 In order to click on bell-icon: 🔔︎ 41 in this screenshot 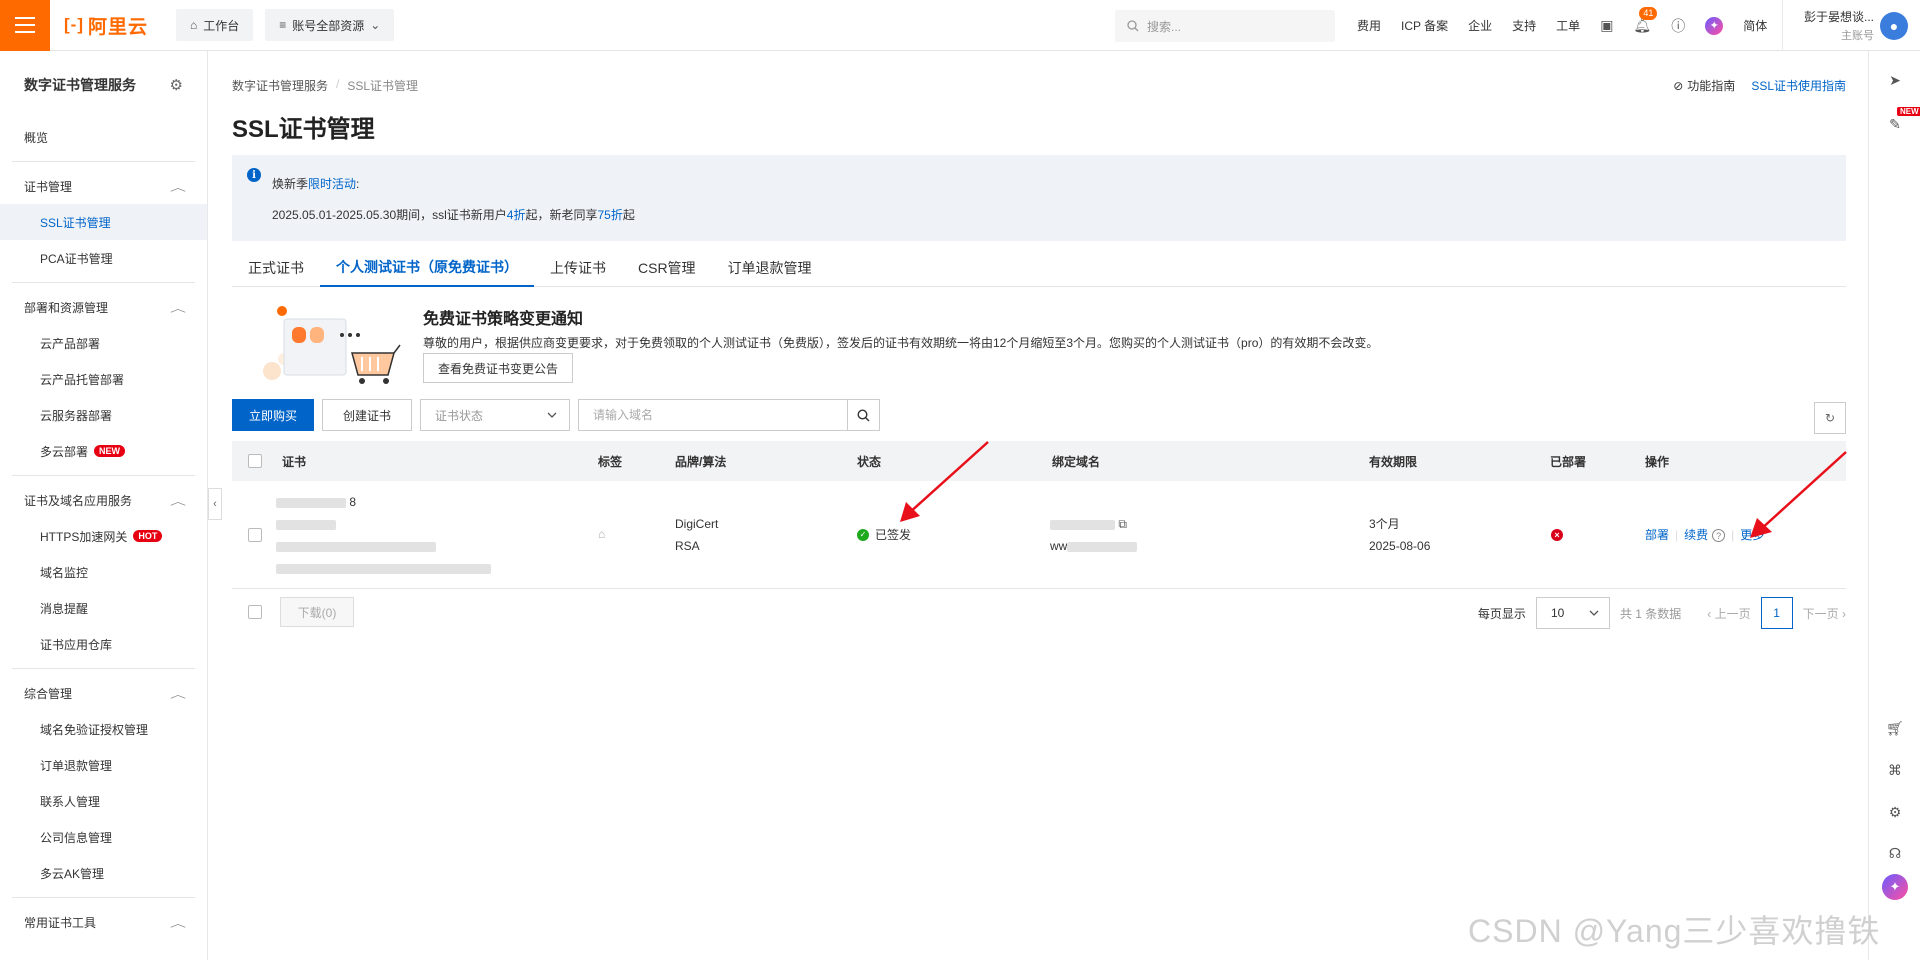, I will do `click(1645, 20)`.